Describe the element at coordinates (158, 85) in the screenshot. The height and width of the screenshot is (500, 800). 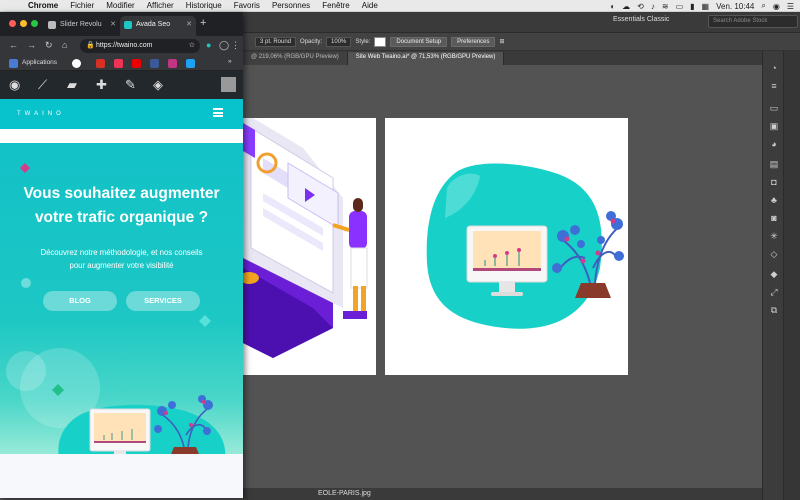
I see `avada-icon: ◈` at that location.